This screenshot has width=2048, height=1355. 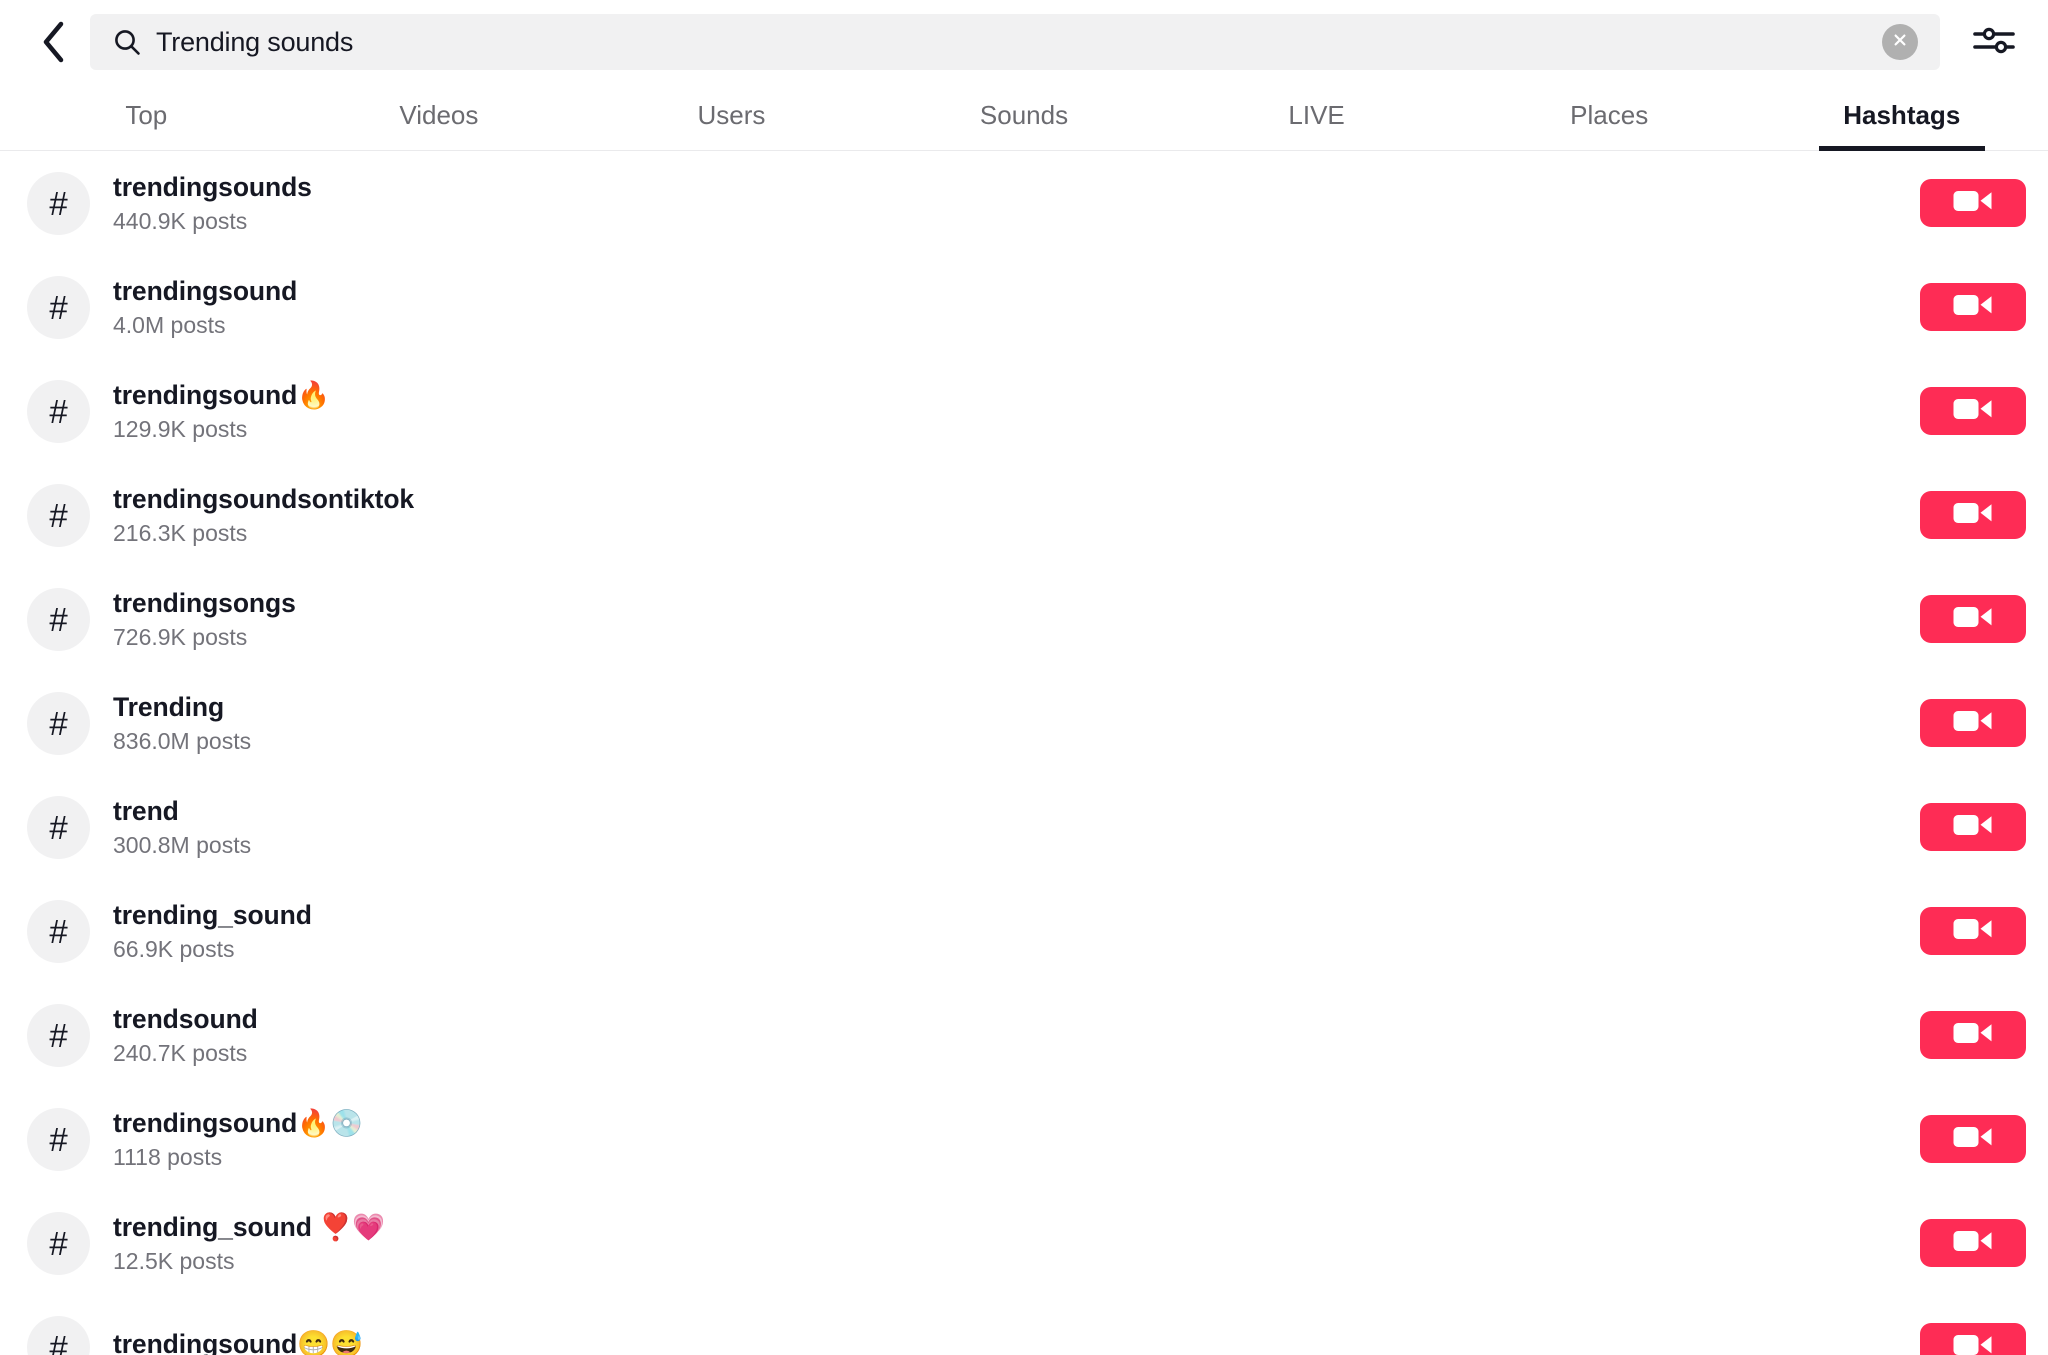 What do you see at coordinates (169, 707) in the screenshot?
I see `hashtag-name: Trending` at bounding box center [169, 707].